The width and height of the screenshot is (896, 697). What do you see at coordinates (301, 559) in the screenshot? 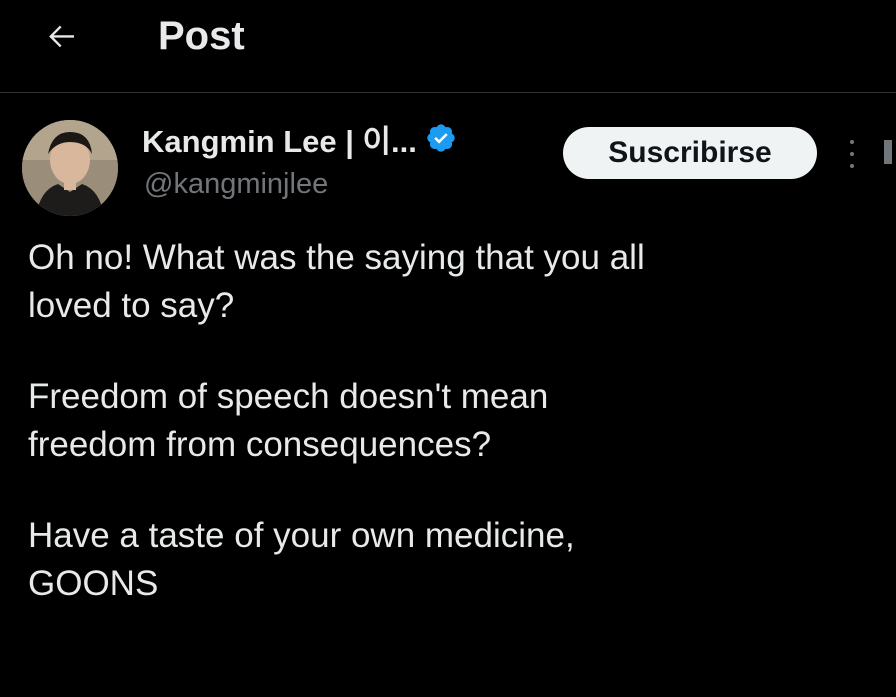
I see `post-paragraph: Have a taste of your own medicine, GOONS` at bounding box center [301, 559].